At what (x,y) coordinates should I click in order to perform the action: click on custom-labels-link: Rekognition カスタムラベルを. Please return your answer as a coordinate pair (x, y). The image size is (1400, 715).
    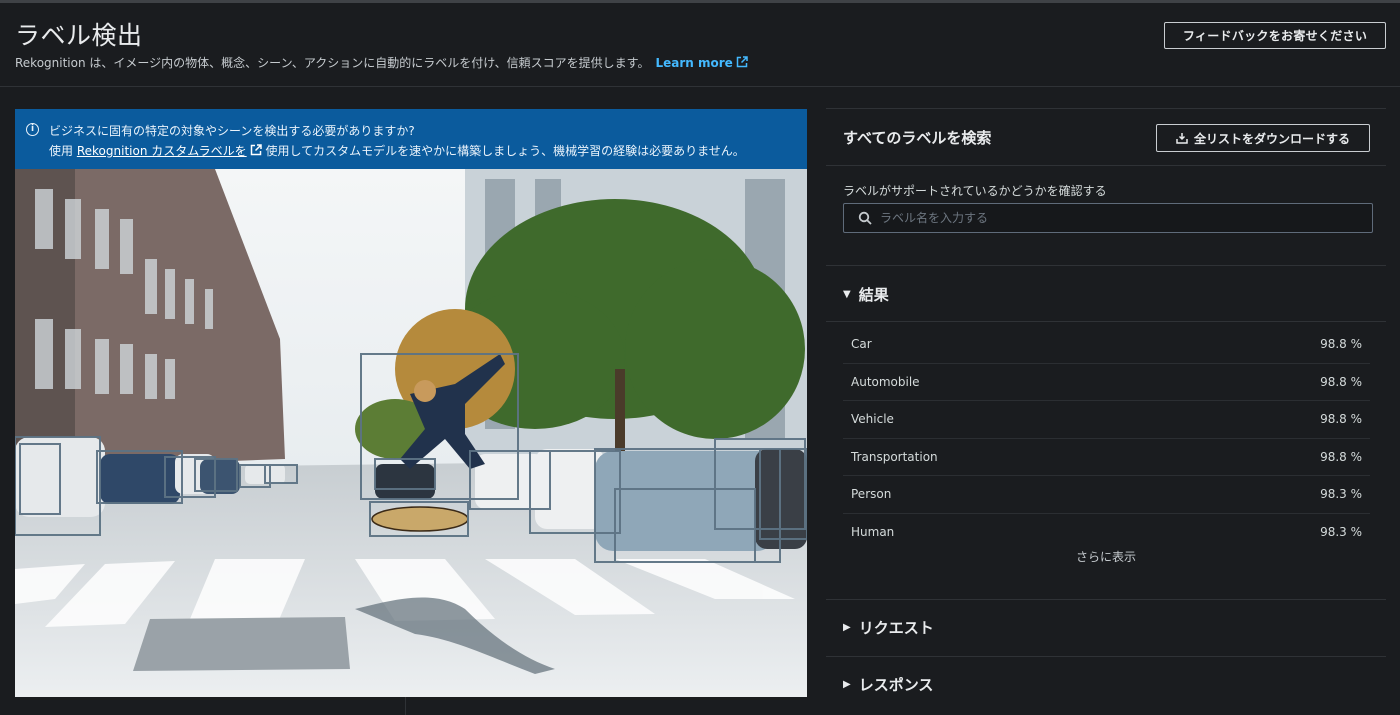
    Looking at the image, I should click on (169, 151).